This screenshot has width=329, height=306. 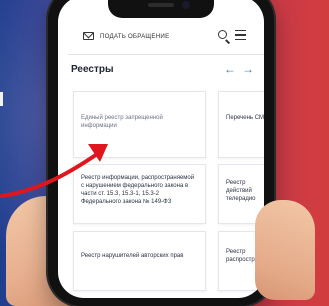 I want to click on camera, so click(x=186, y=5).